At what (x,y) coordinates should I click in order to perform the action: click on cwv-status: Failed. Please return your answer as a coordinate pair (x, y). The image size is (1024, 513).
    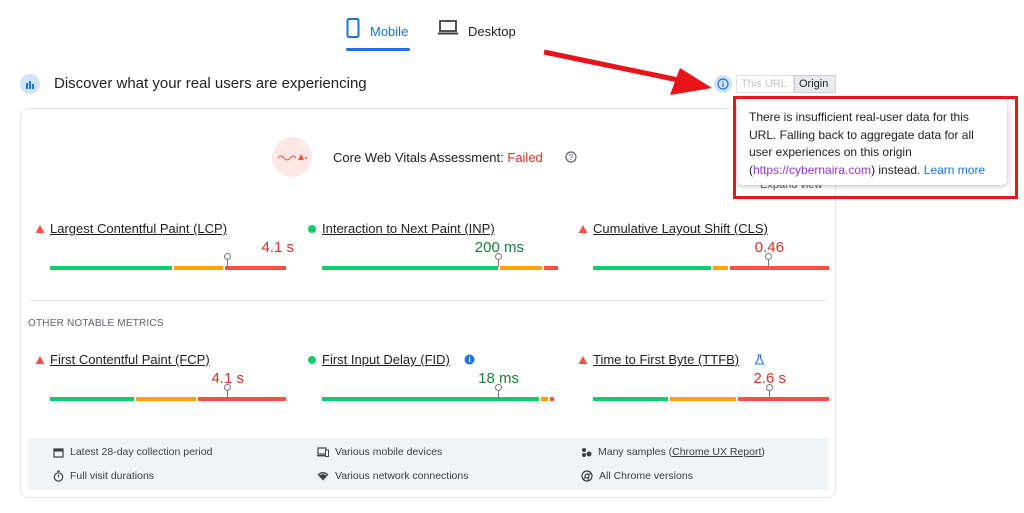
    Looking at the image, I should click on (525, 157).